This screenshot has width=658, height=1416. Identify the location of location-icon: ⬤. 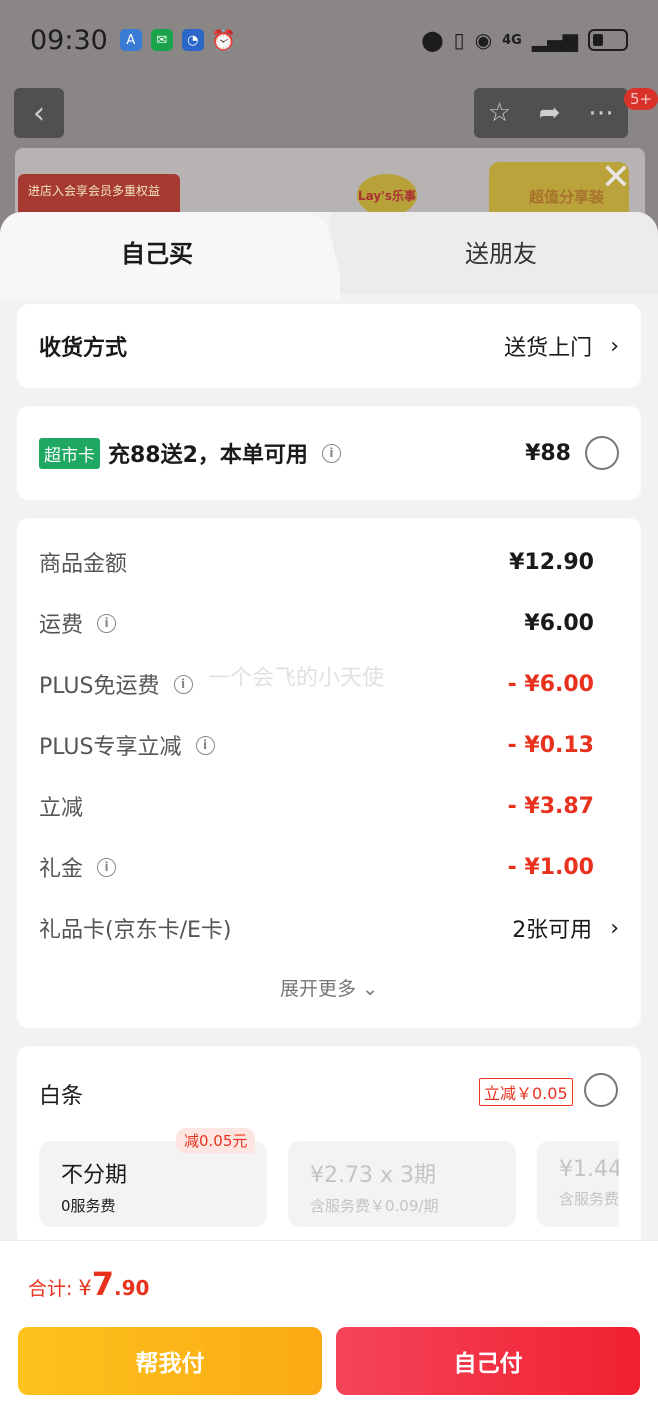
(432, 40).